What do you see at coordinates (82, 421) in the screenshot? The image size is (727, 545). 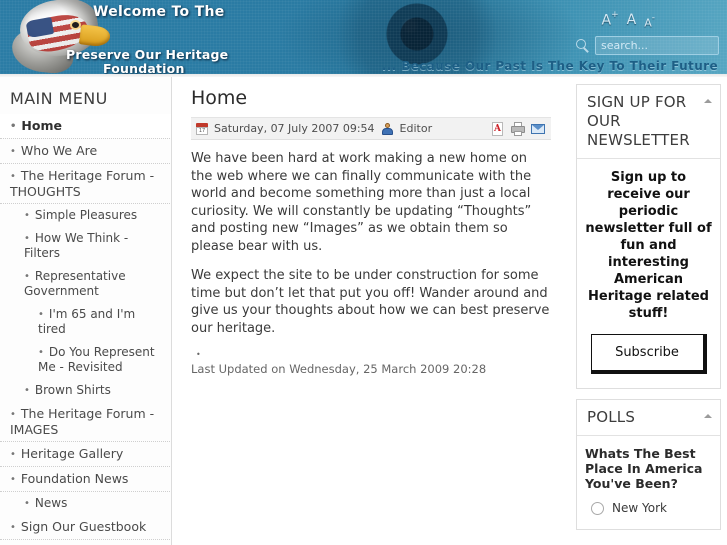 I see `sidebar-item-label: The Heritage Forum - IMAGES` at bounding box center [82, 421].